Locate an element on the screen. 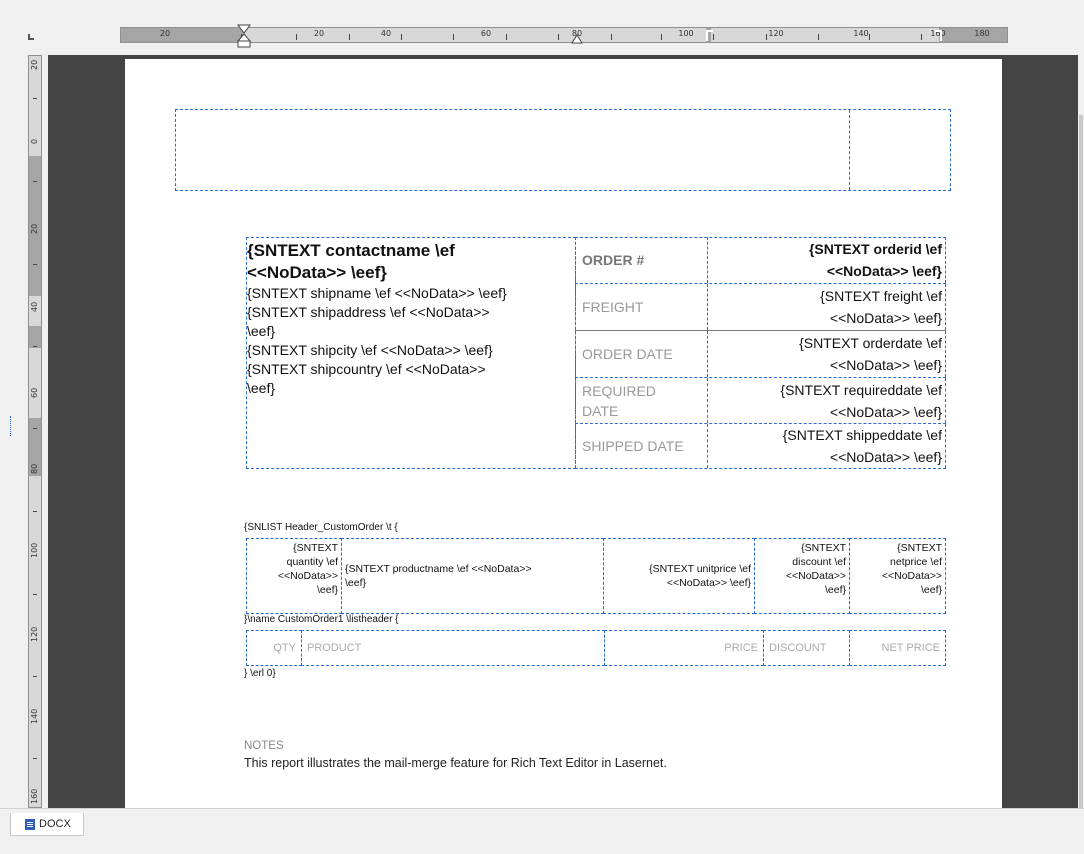 Image resolution: width=1084 pixels, height=854 pixels. freight-field-line: {SNTEXT freight \ef is located at coordinates (881, 296).